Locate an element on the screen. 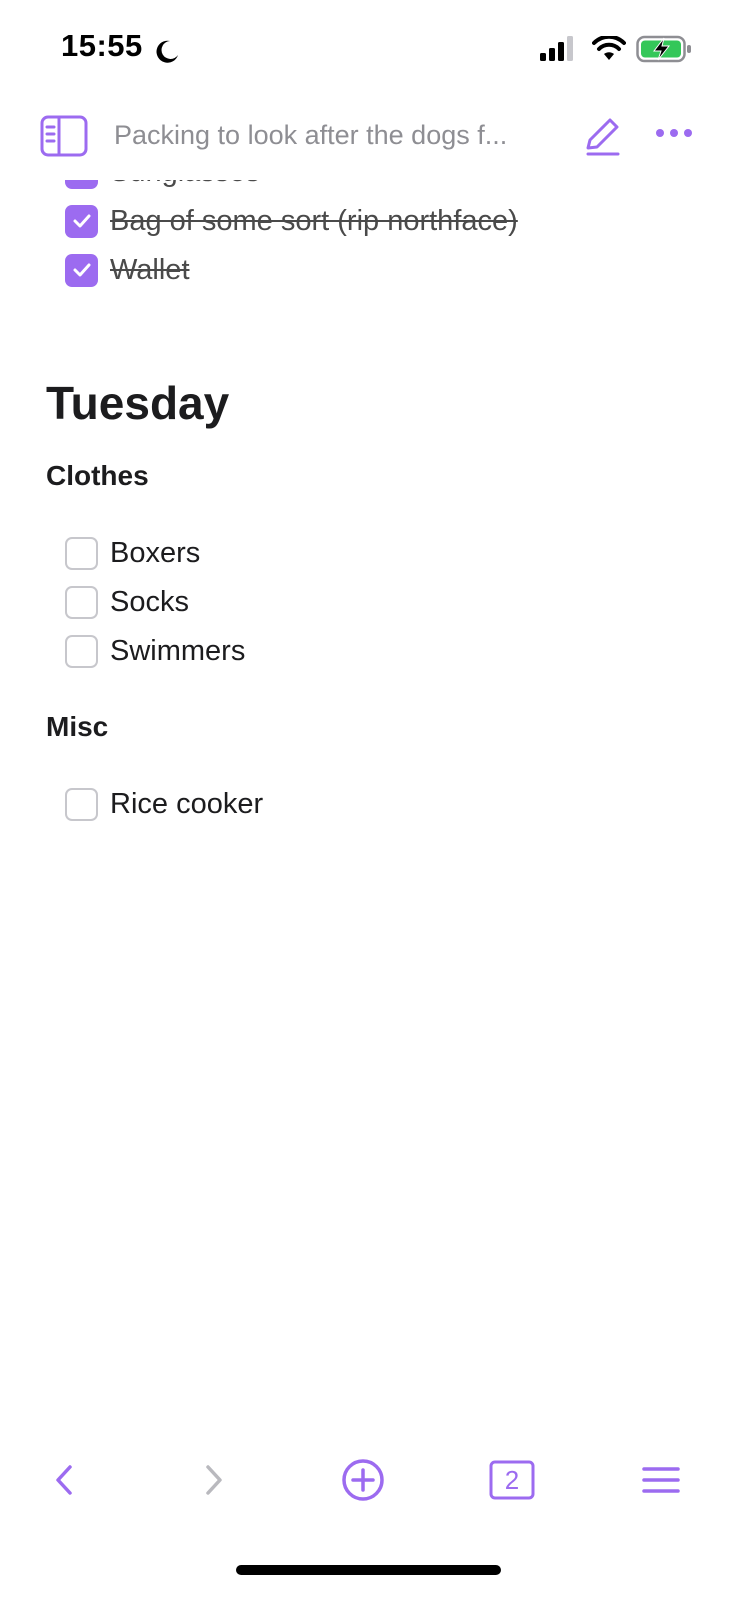 The height and width of the screenshot is (1600, 739). checklist-item-label: Socks is located at coordinates (149, 601).